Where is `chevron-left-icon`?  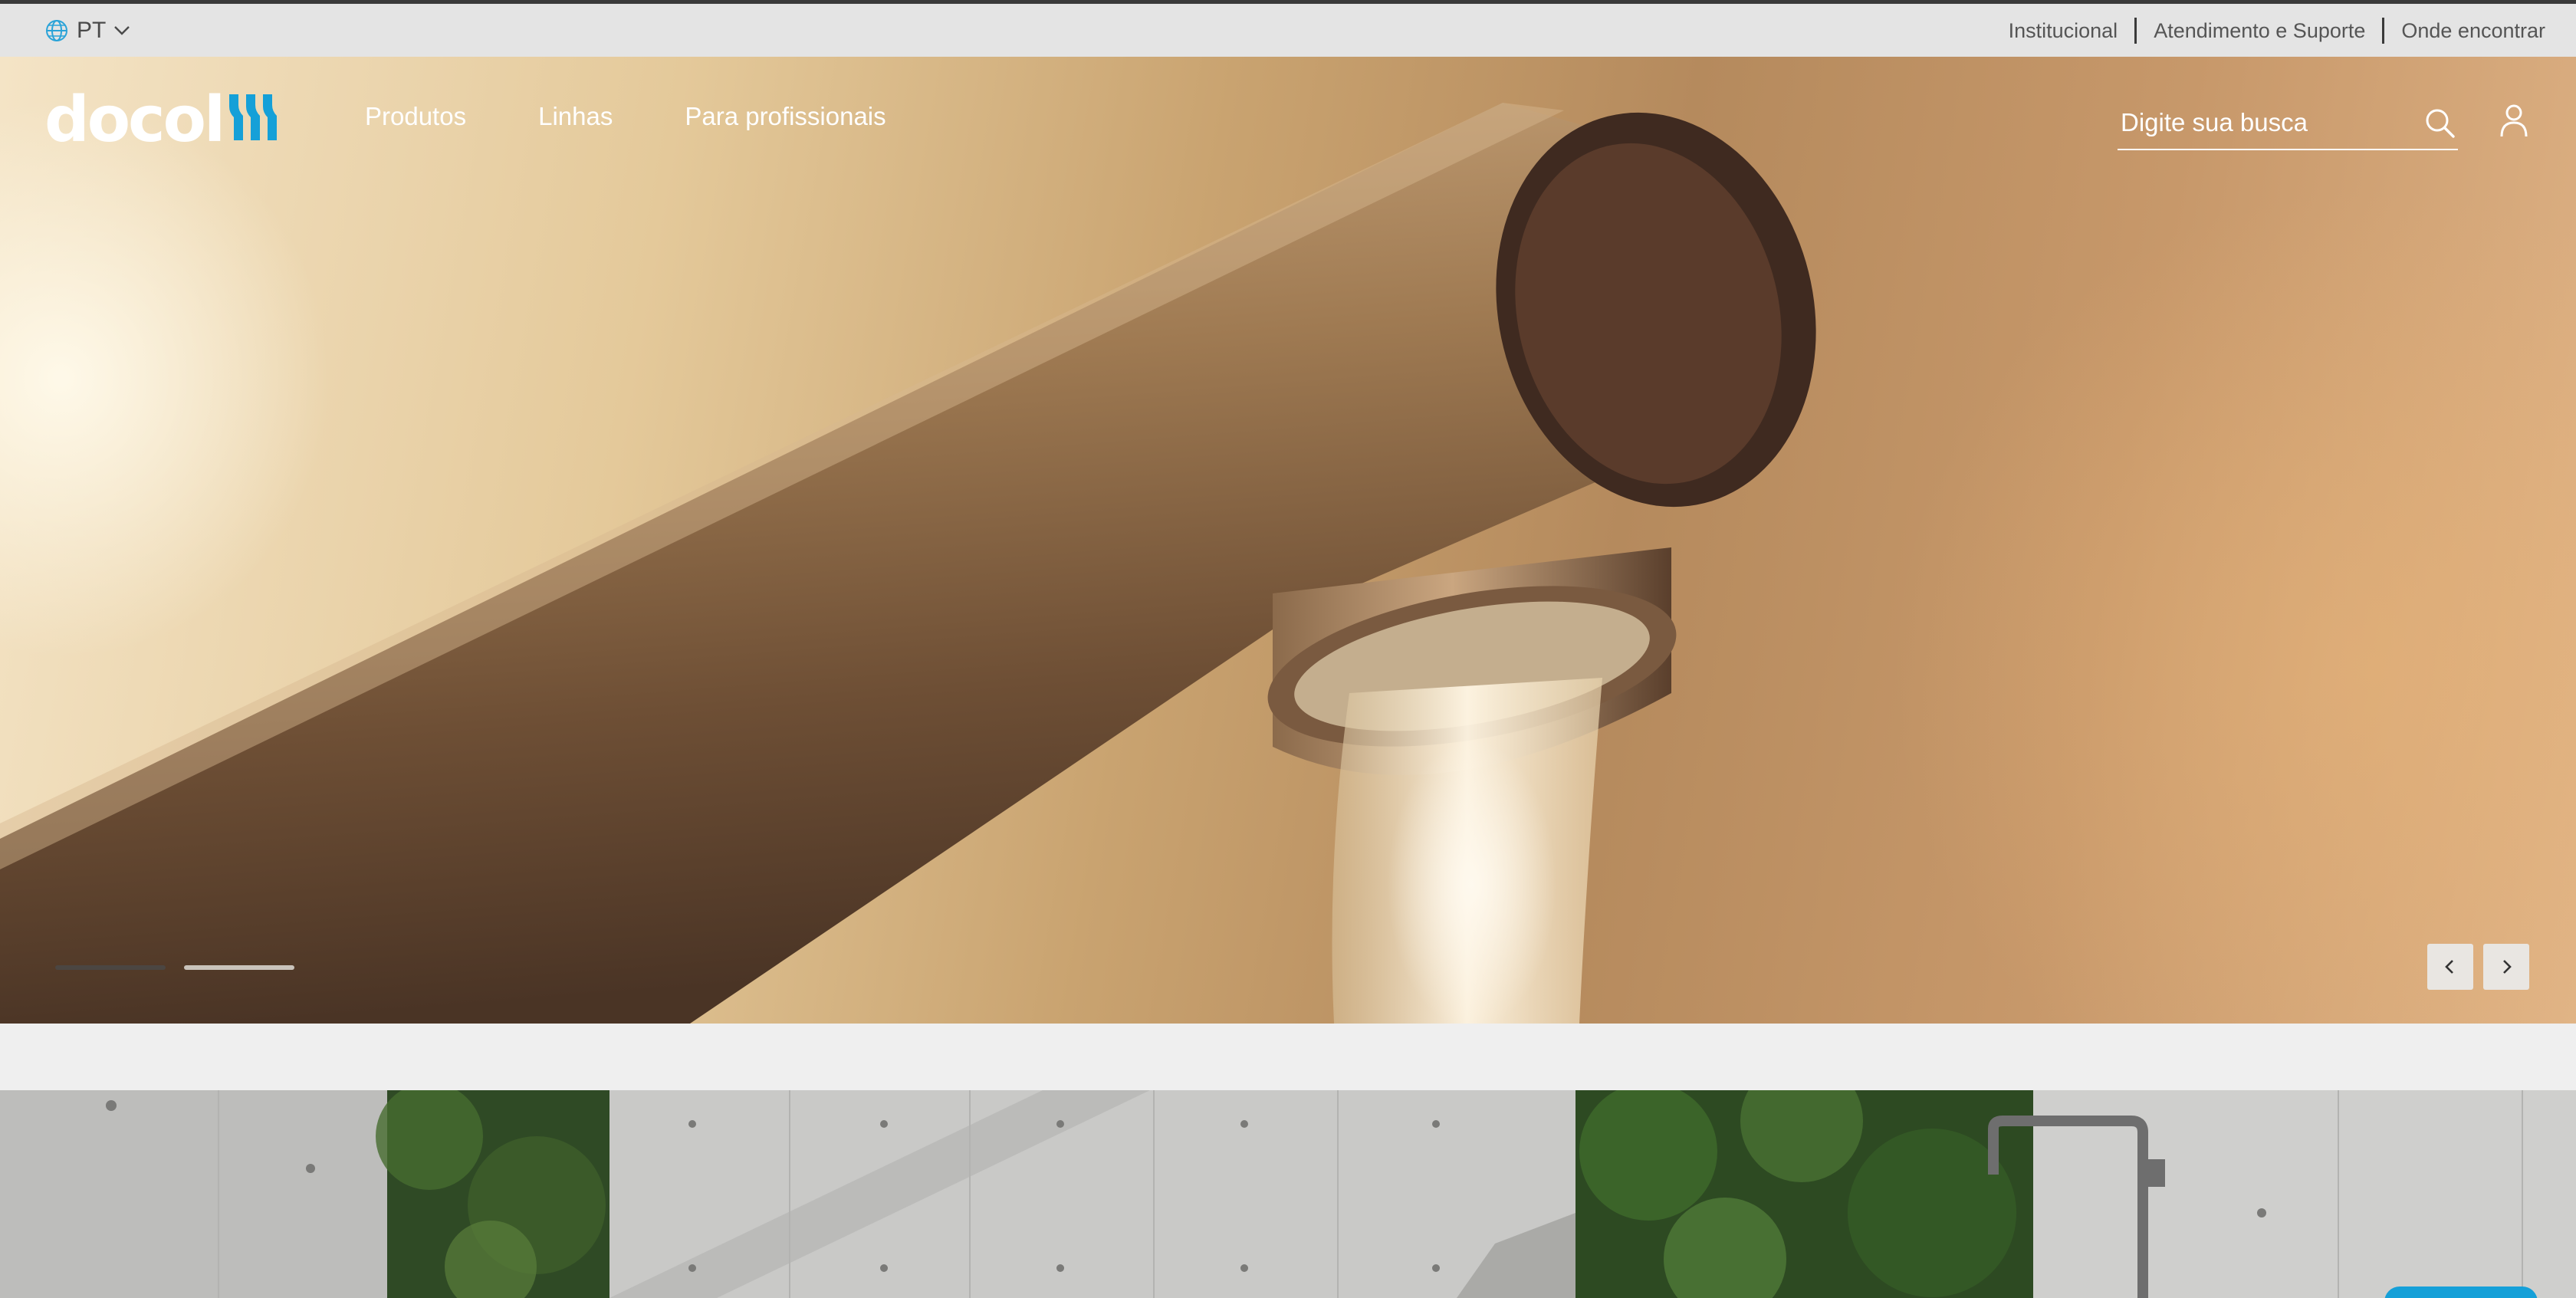 chevron-left-icon is located at coordinates (2449, 967).